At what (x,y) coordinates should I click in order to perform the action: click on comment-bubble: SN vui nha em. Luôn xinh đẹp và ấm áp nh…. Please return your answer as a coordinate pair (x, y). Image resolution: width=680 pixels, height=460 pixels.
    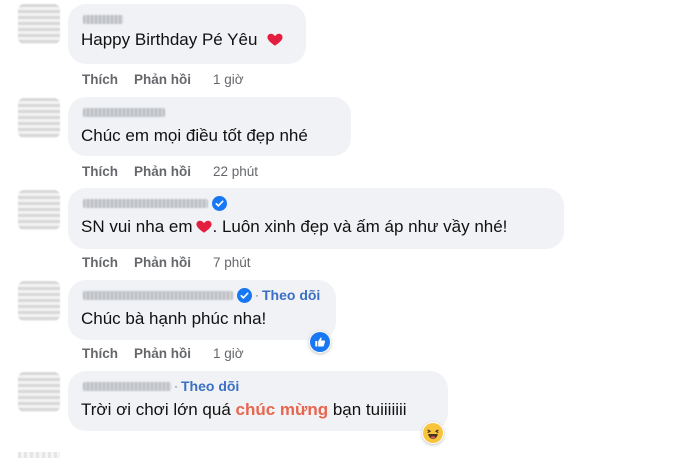
    Looking at the image, I should click on (316, 218).